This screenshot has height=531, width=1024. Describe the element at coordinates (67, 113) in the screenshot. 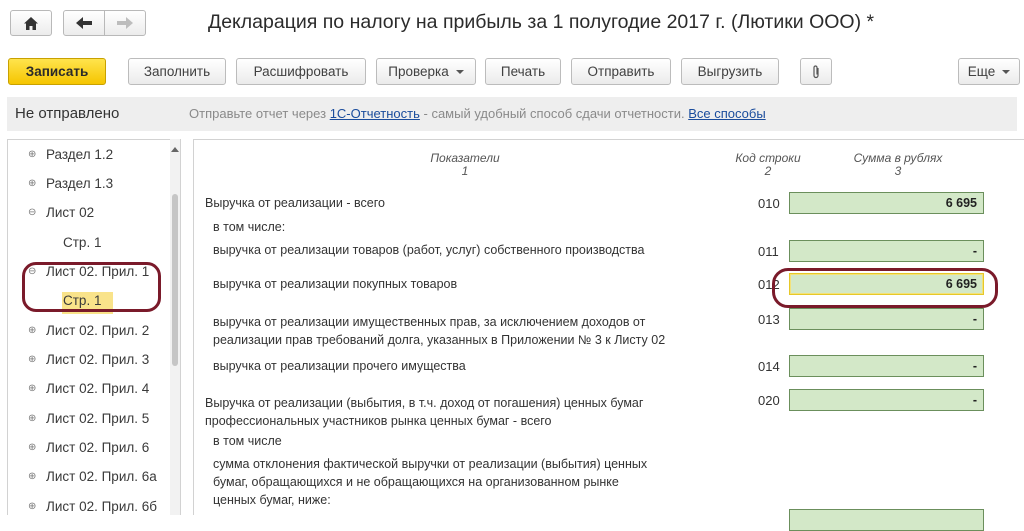

I see `status-badge: Не отправлено` at that location.